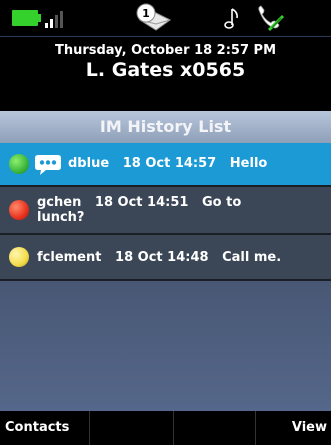 The width and height of the screenshot is (331, 445). I want to click on presence-busy-icon, so click(19, 210).